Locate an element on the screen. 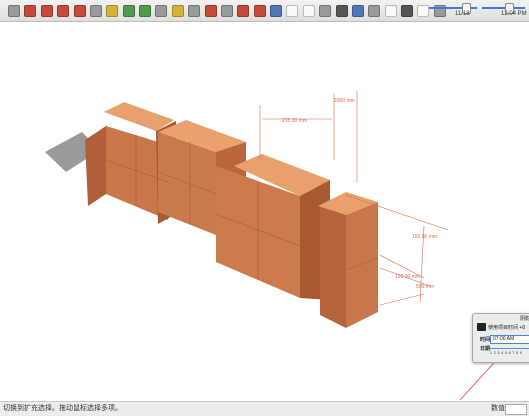 The height and width of the screenshot is (416, 529). dimension-right-height: 102.00 mm is located at coordinates (424, 237).